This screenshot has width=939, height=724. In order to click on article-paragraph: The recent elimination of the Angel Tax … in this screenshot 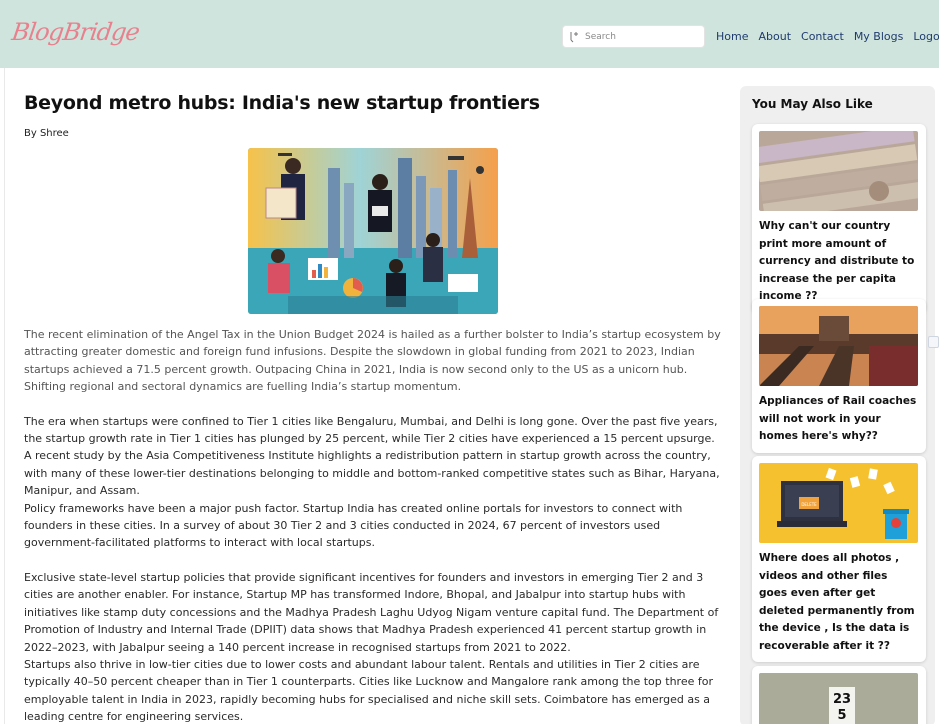, I will do `click(372, 361)`.